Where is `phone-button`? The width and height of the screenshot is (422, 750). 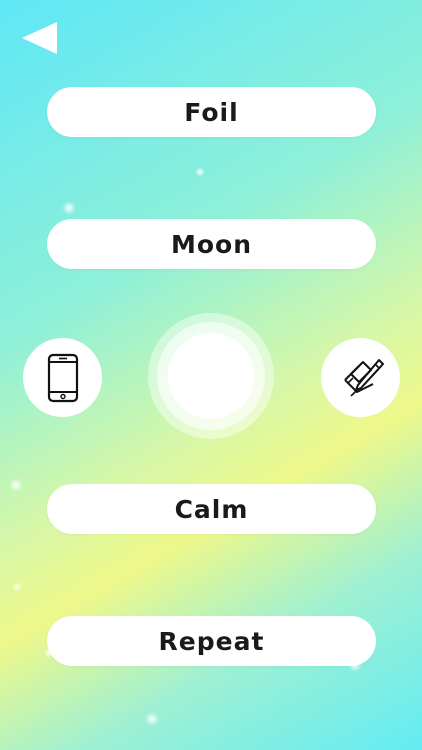
phone-button is located at coordinates (62, 377).